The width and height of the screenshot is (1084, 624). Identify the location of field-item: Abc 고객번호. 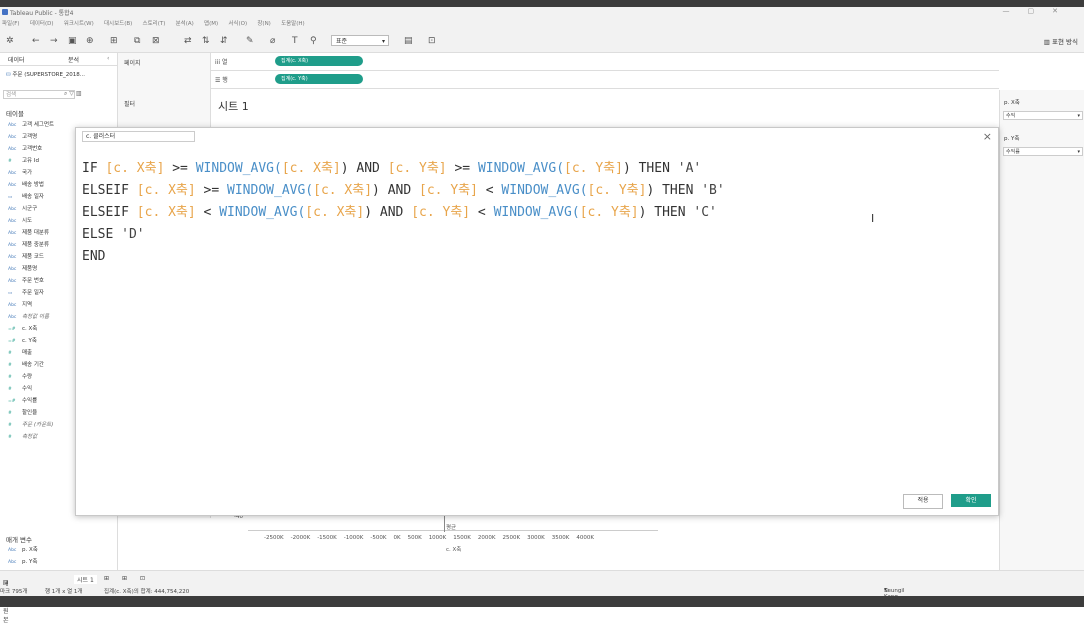
(25, 149).